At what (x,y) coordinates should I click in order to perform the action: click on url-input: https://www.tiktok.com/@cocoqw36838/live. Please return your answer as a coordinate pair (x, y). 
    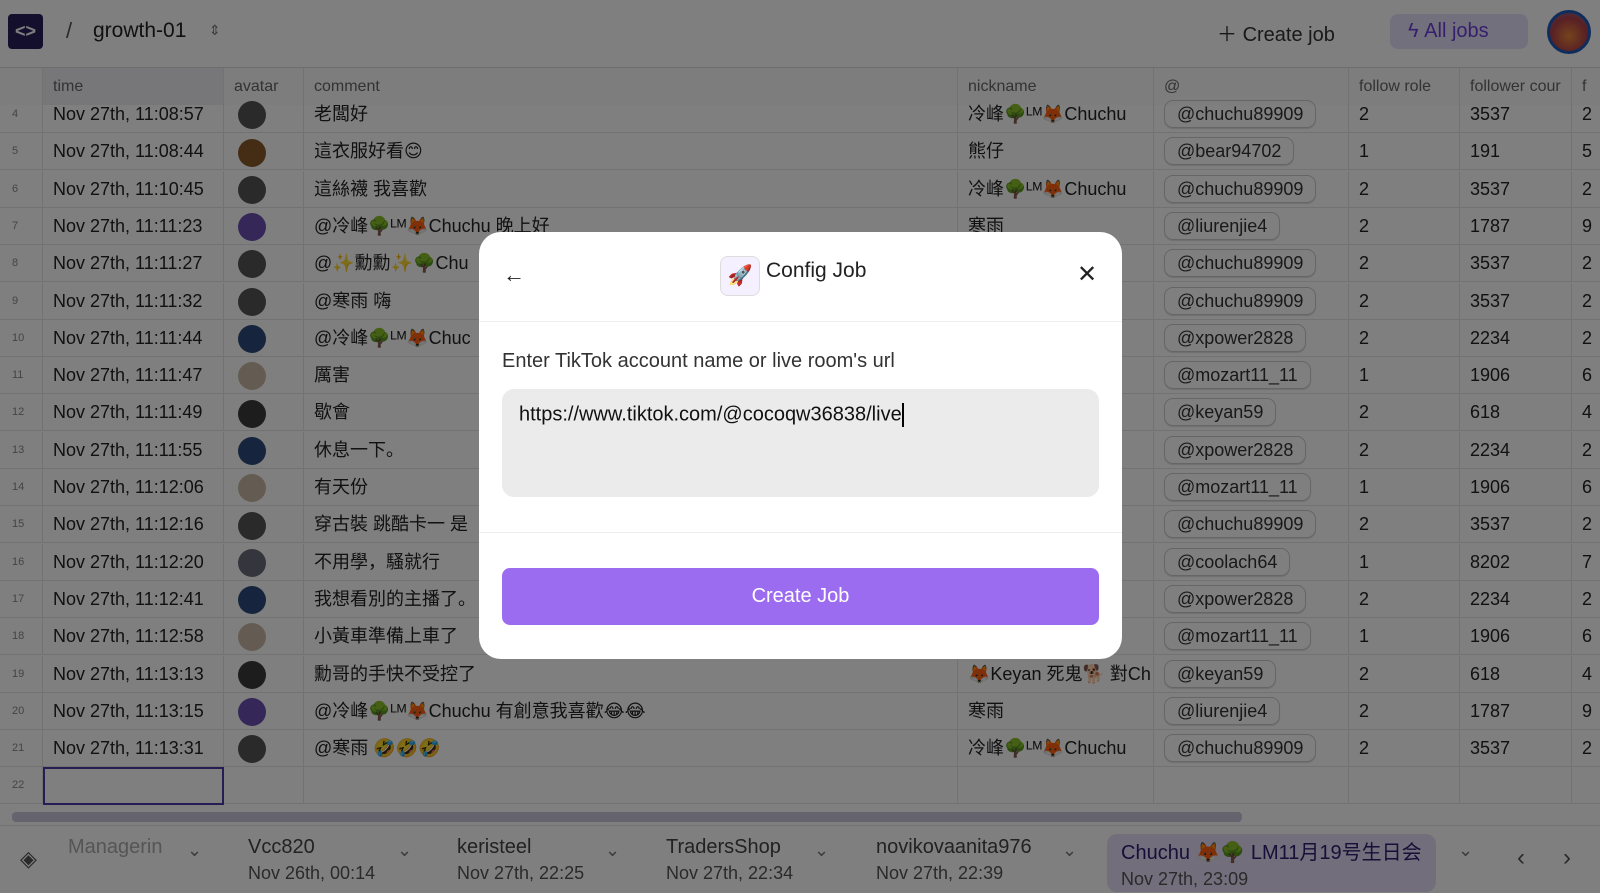
    Looking at the image, I should click on (800, 443).